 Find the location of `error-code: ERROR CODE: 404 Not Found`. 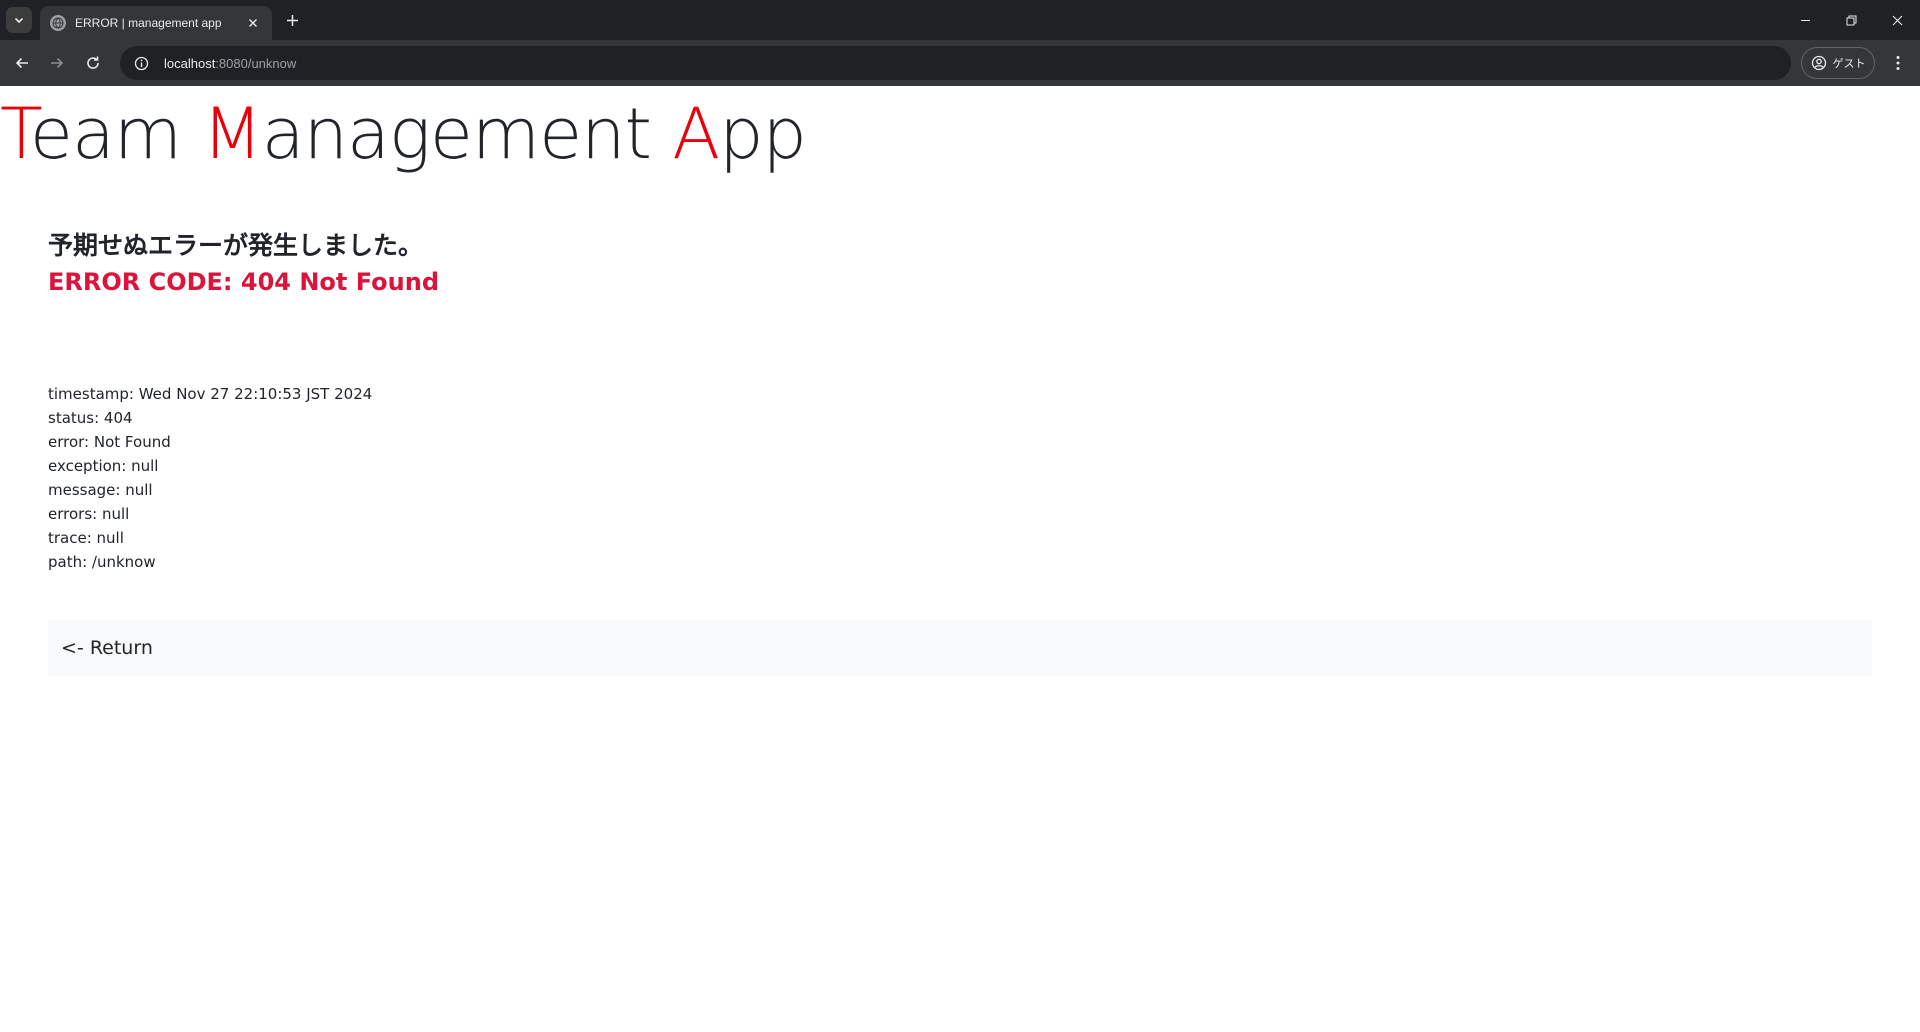

error-code: ERROR CODE: 404 Not Found is located at coordinates (243, 282).